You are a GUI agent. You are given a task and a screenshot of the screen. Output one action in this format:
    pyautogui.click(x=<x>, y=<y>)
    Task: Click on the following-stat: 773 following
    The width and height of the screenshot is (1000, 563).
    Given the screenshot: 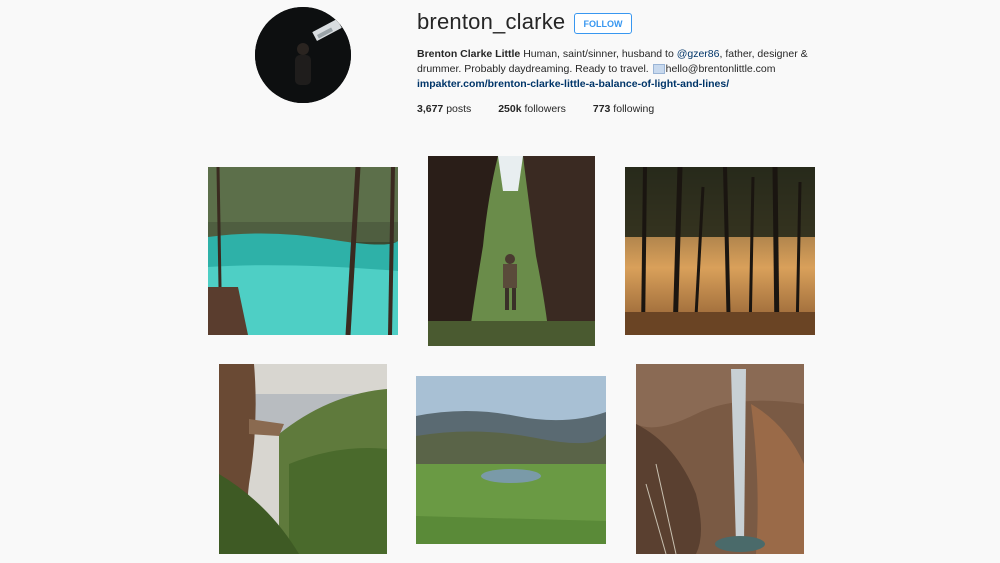 What is the action you would take?
    pyautogui.click(x=623, y=109)
    